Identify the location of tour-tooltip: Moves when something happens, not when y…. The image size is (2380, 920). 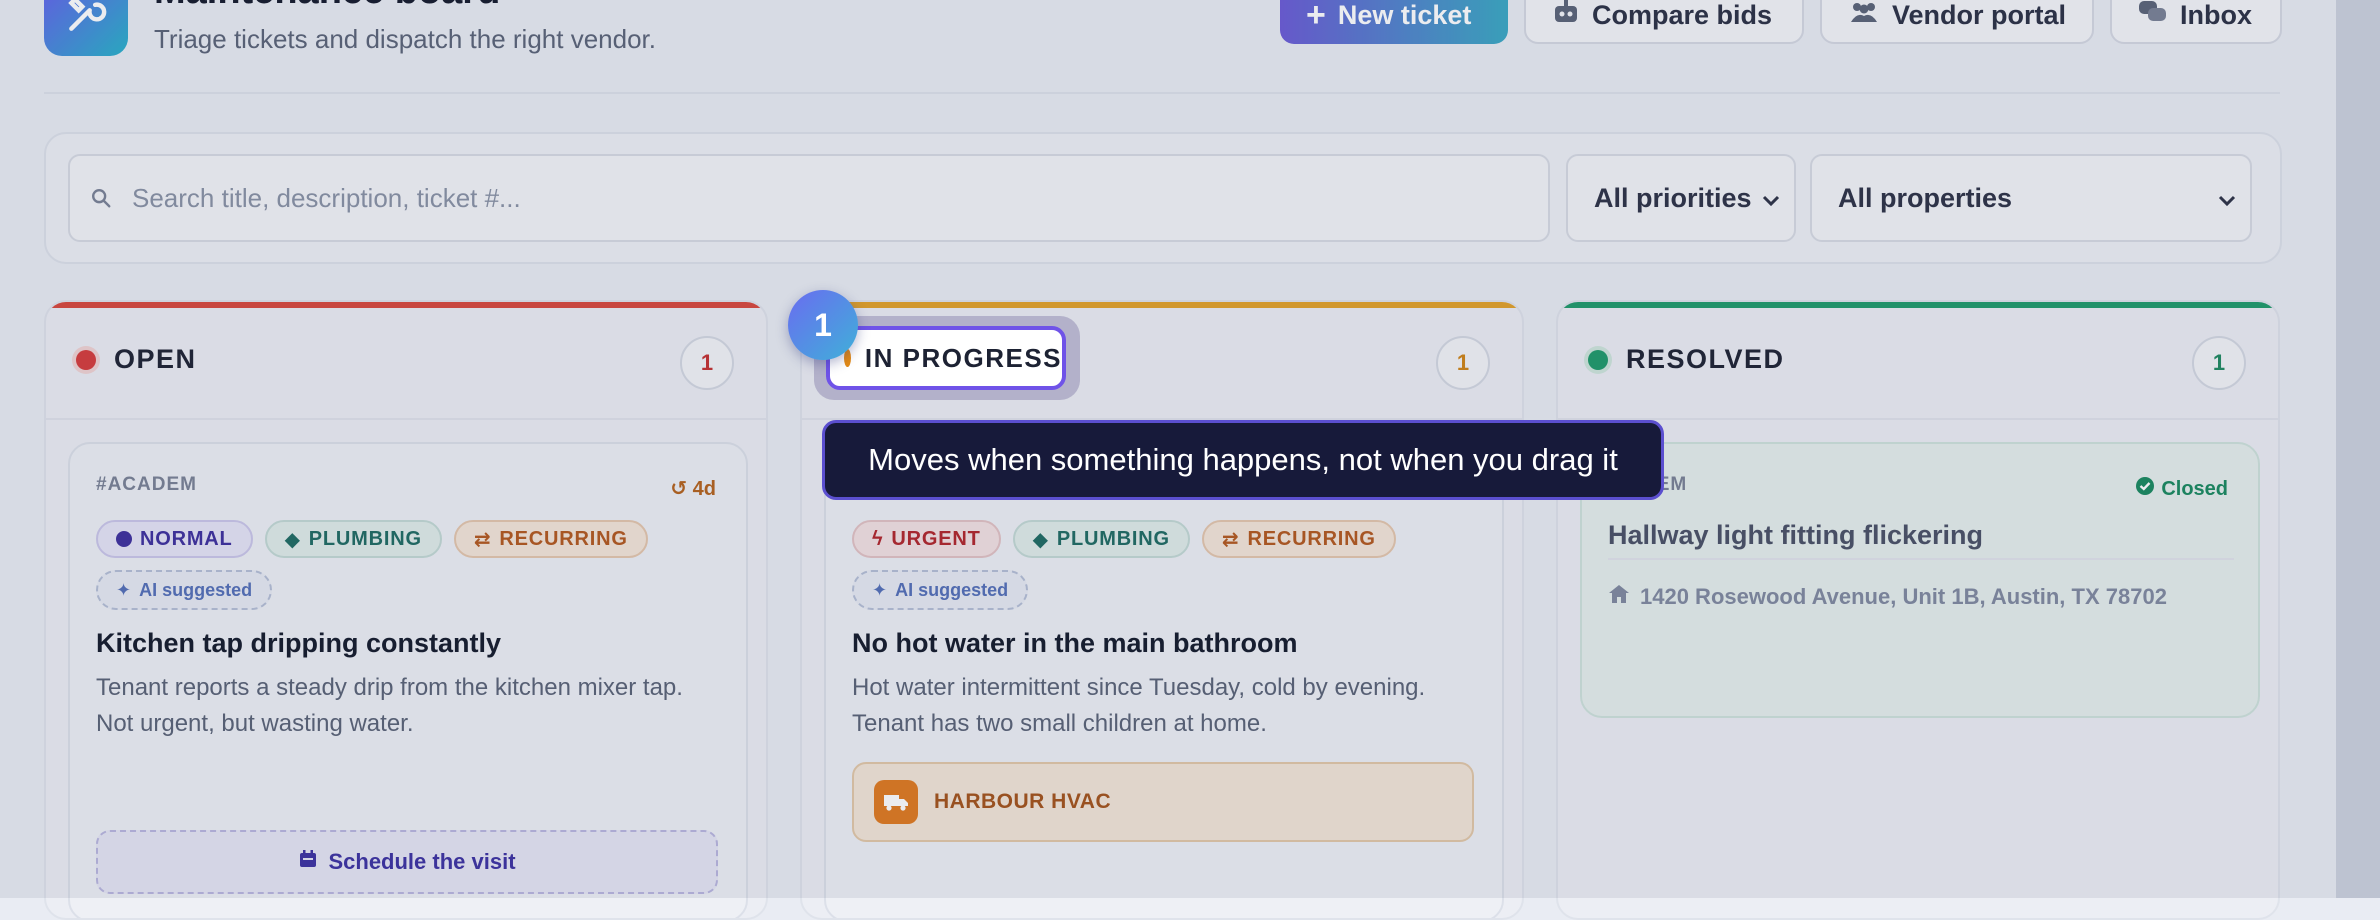
(1243, 460).